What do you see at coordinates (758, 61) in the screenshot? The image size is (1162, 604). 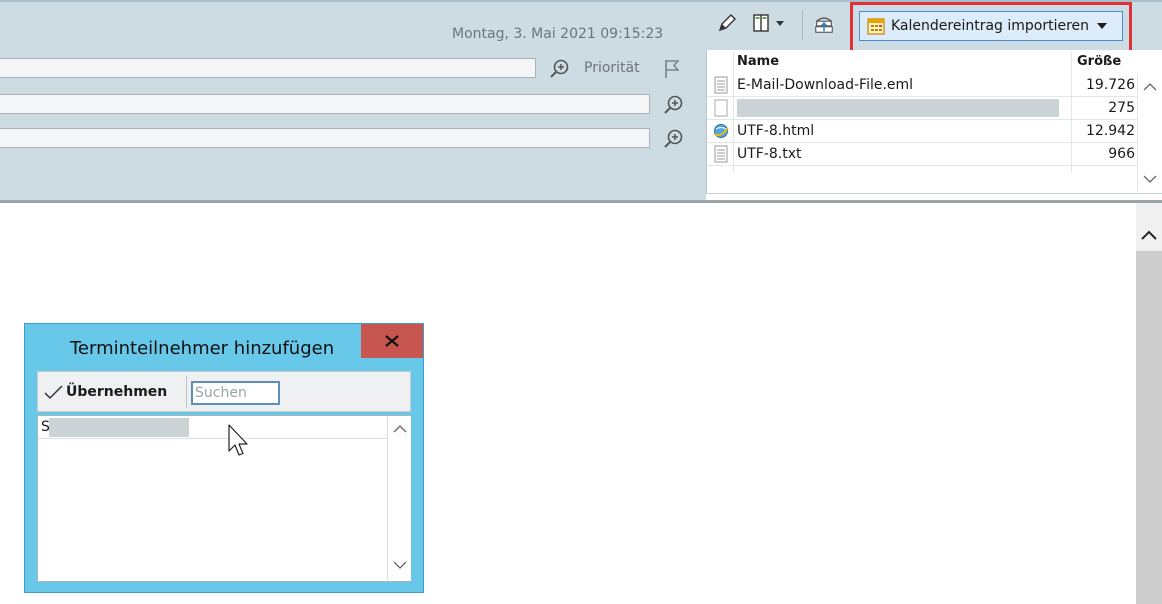 I see `column-header-name: Name` at bounding box center [758, 61].